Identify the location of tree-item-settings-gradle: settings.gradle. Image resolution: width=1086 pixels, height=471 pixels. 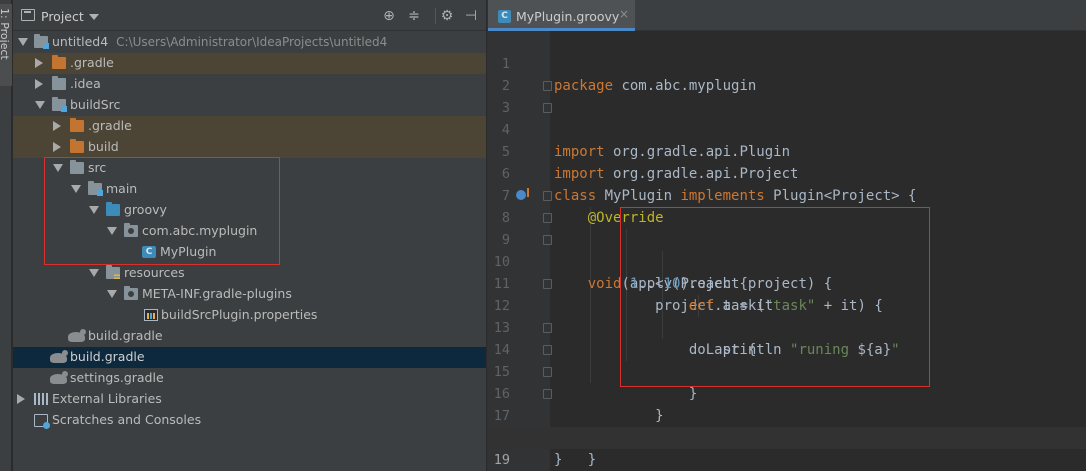
(249, 378).